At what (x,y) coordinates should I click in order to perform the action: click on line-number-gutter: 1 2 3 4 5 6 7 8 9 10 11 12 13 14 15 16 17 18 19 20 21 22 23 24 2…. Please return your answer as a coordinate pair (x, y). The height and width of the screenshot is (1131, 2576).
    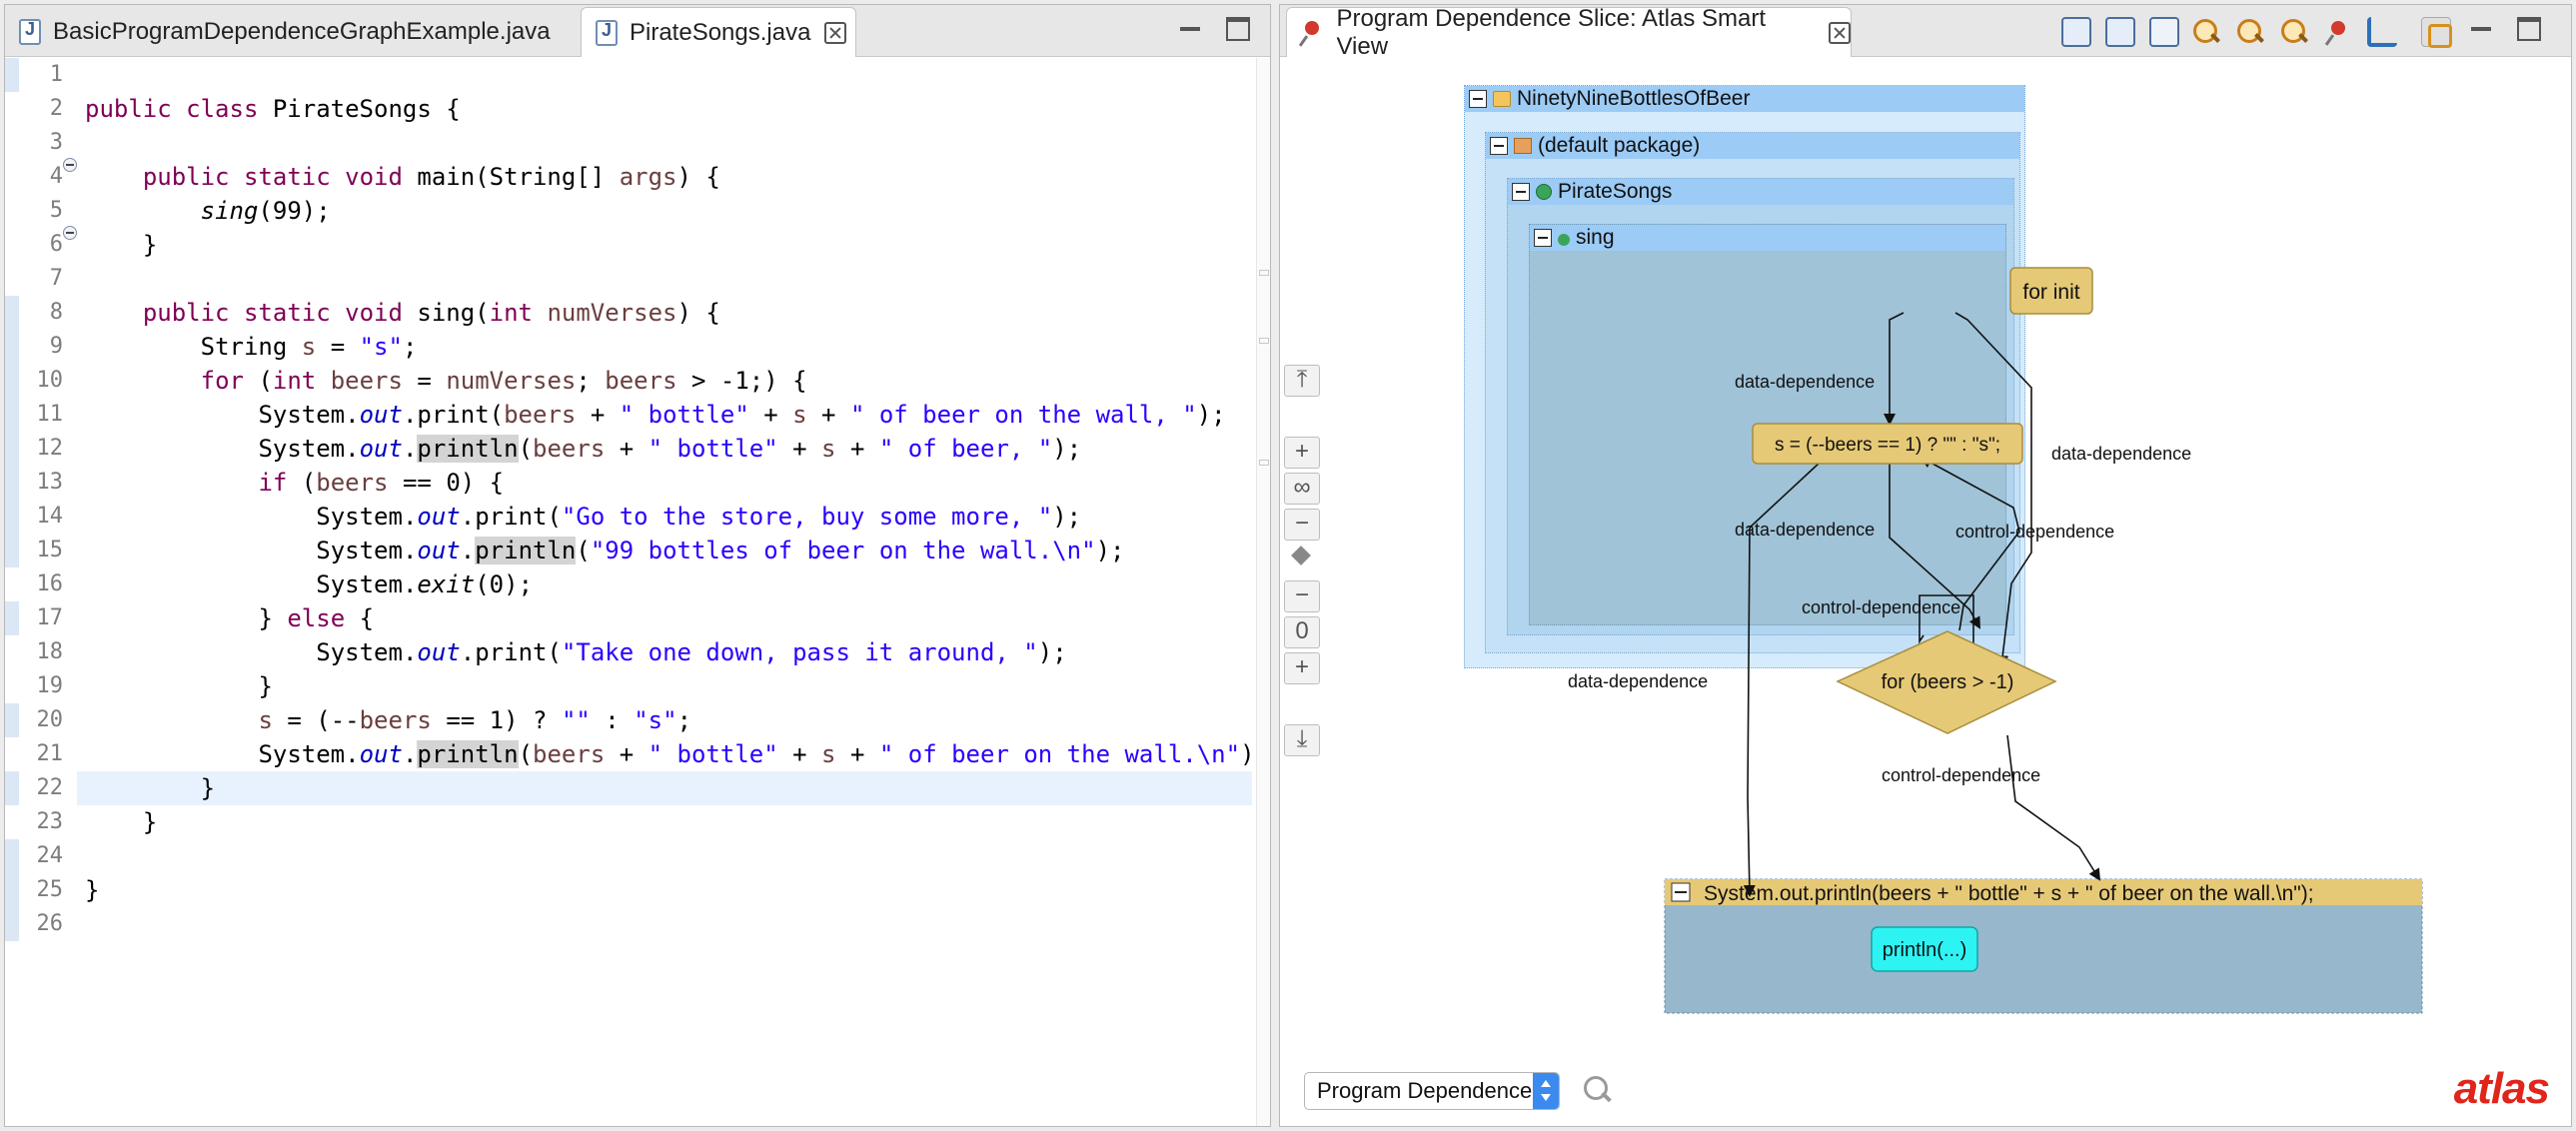
    Looking at the image, I should click on (37, 592).